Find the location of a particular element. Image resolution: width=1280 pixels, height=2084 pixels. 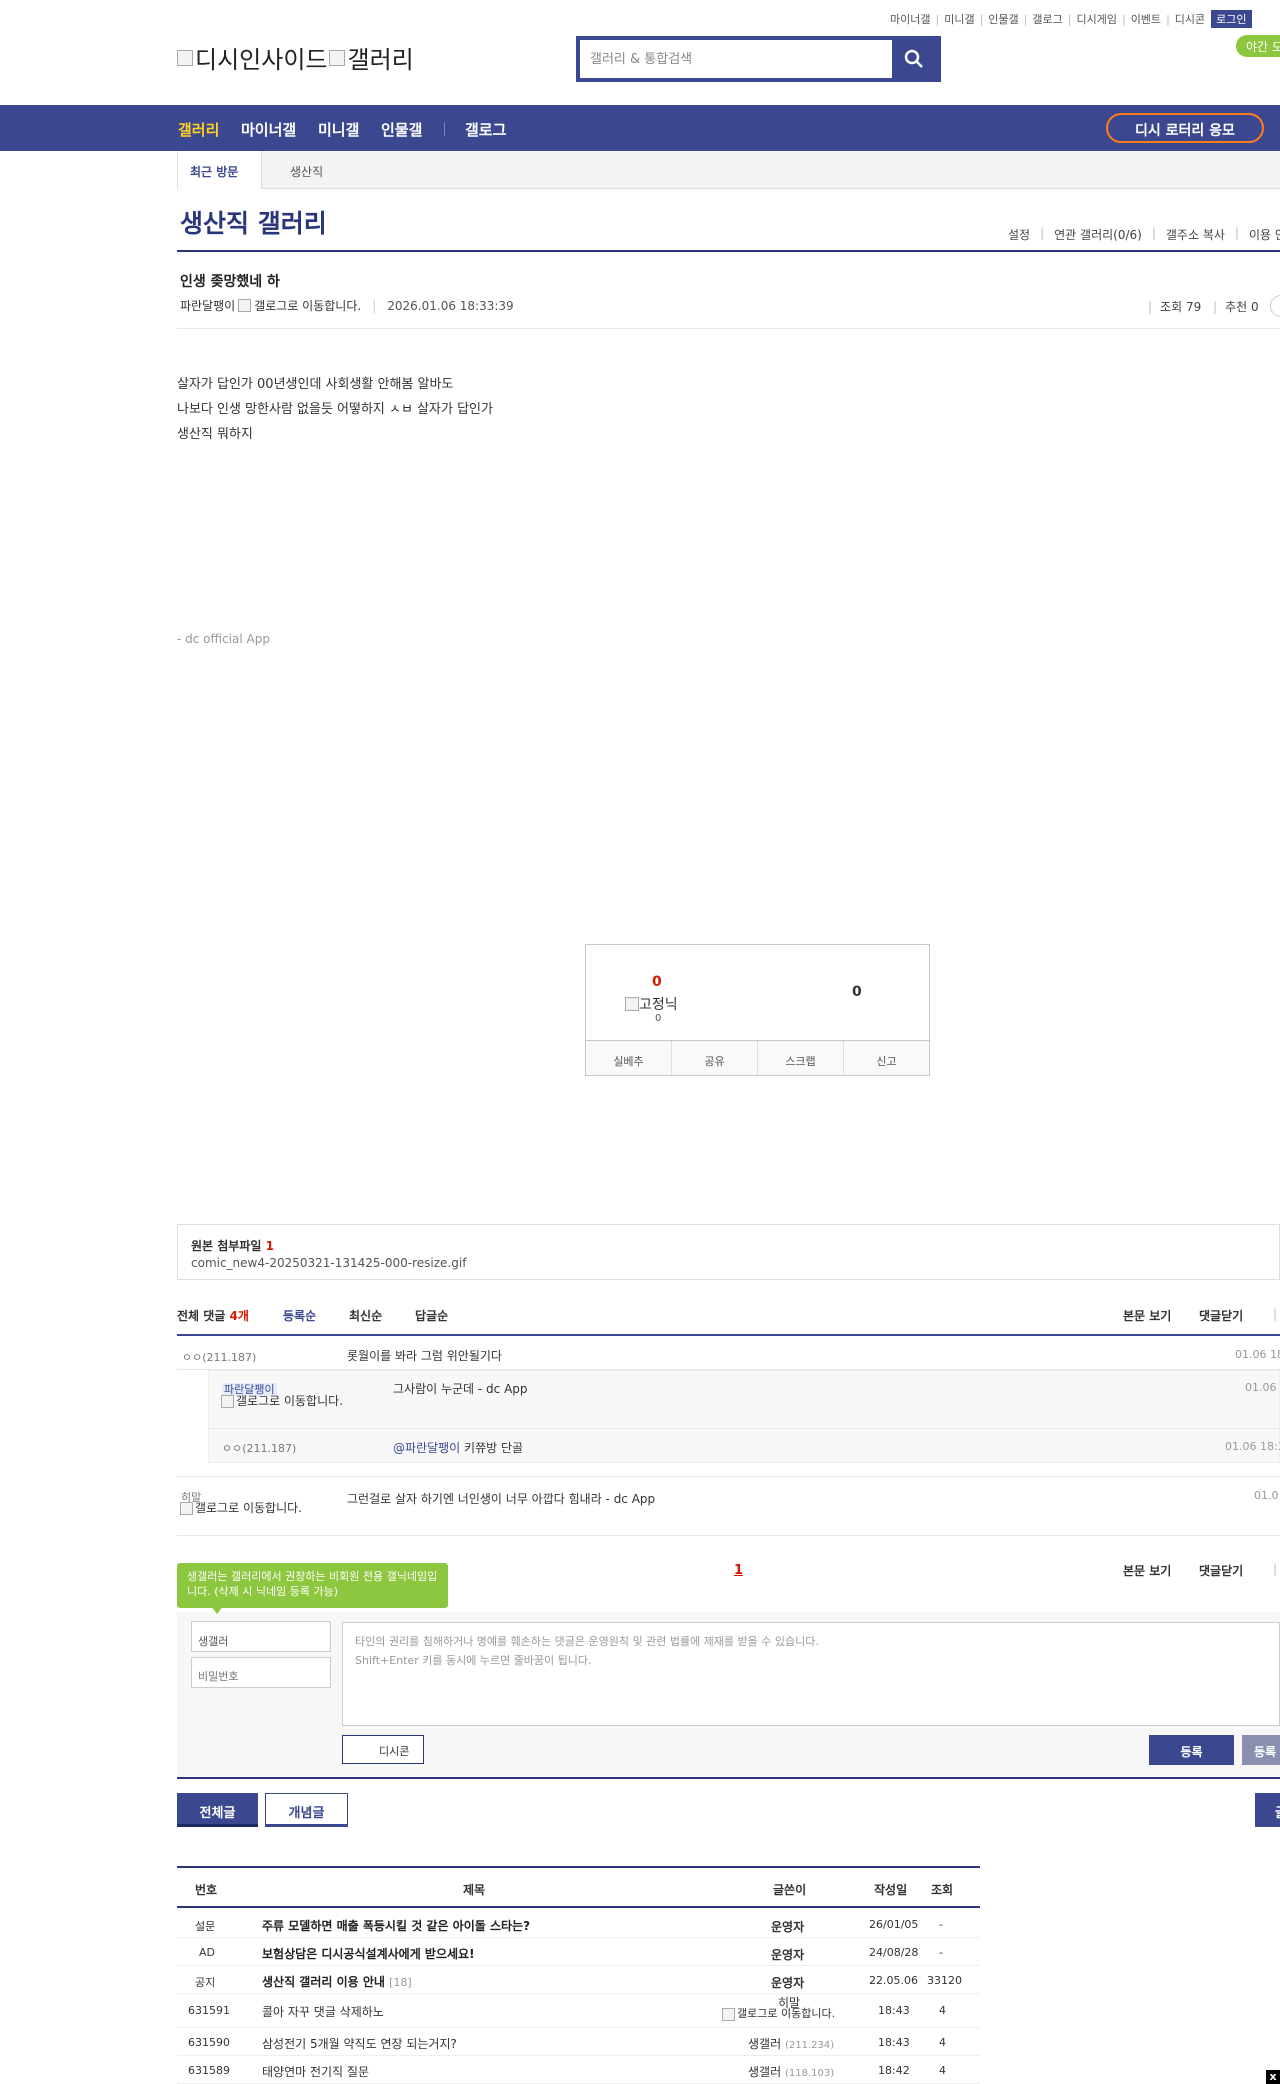

top-link-gallog: 갤로그 is located at coordinates (1047, 19).